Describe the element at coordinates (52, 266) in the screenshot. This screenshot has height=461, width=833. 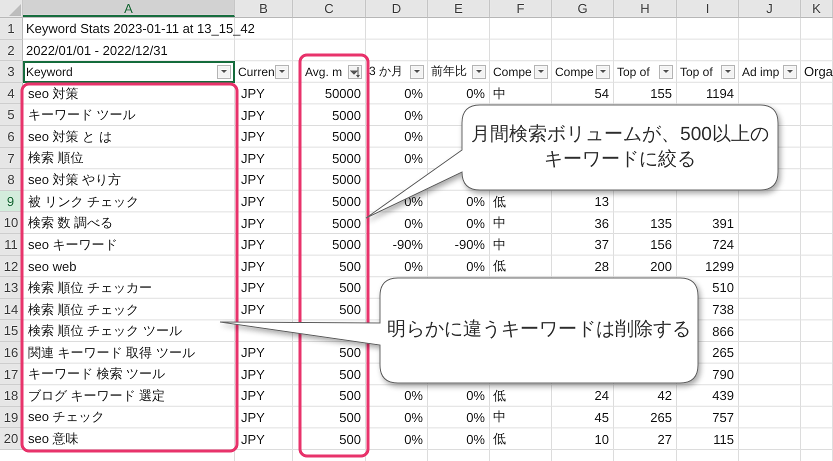
I see `table-cell: seo web` at that location.